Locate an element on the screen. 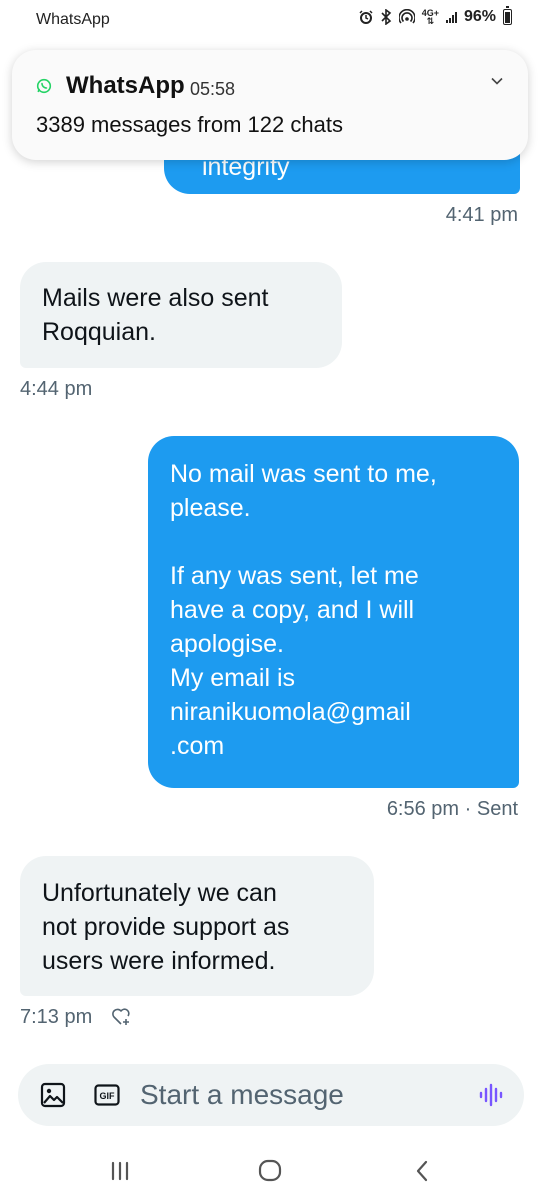 This screenshot has height=1200, width=540. status-icons: 4G+ ⇅ 96% is located at coordinates (435, 16).